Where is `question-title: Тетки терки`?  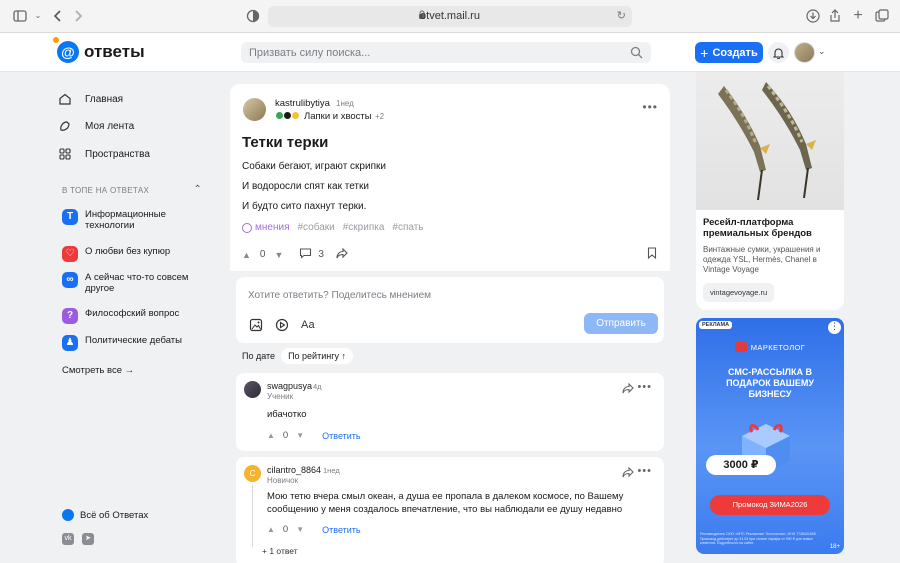
question-title: Тетки терки is located at coordinates (285, 142).